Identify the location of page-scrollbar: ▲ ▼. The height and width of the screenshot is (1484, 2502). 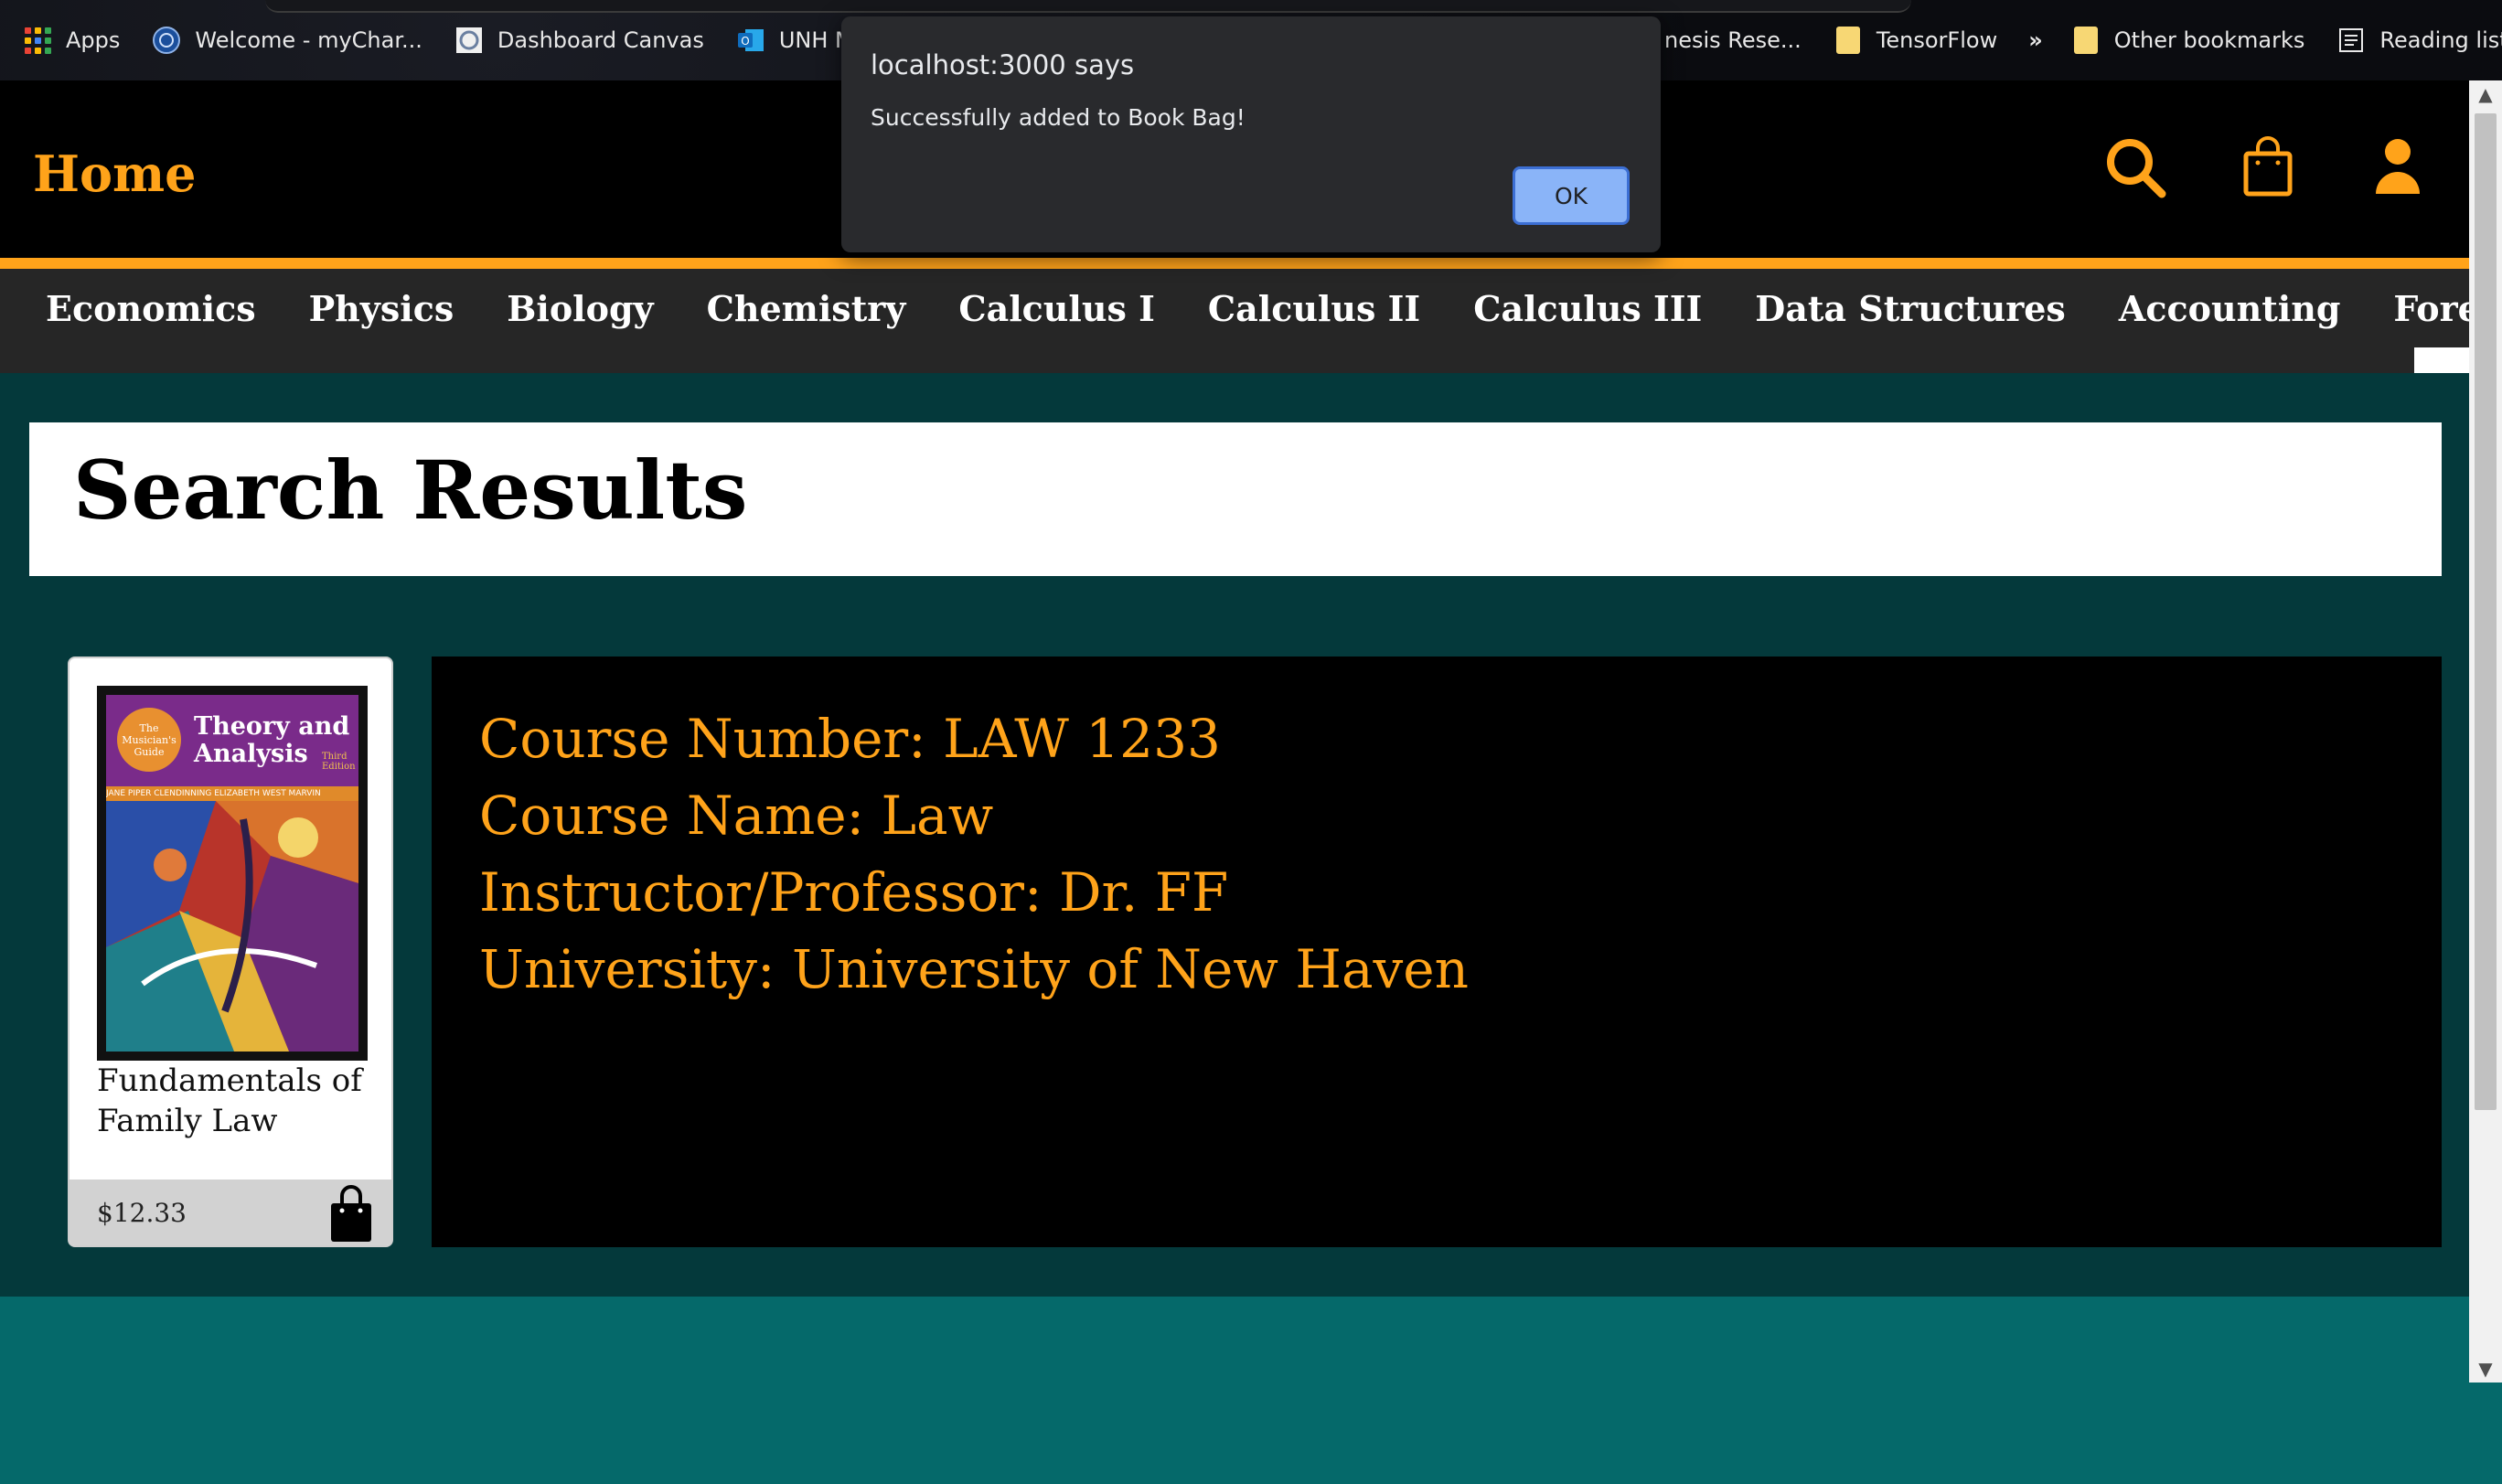
(2485, 731).